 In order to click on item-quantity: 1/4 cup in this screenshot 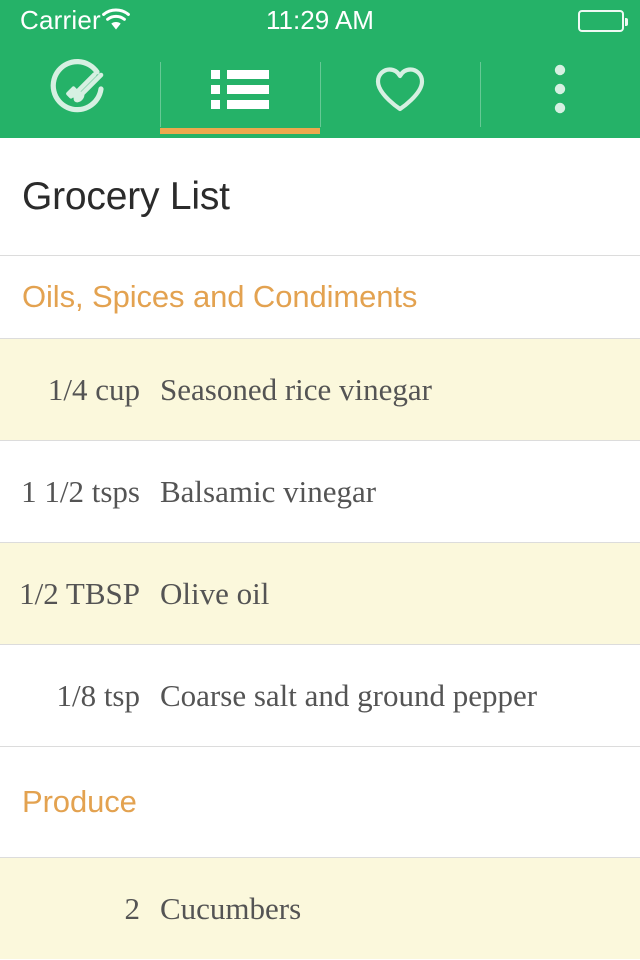, I will do `click(93, 389)`.